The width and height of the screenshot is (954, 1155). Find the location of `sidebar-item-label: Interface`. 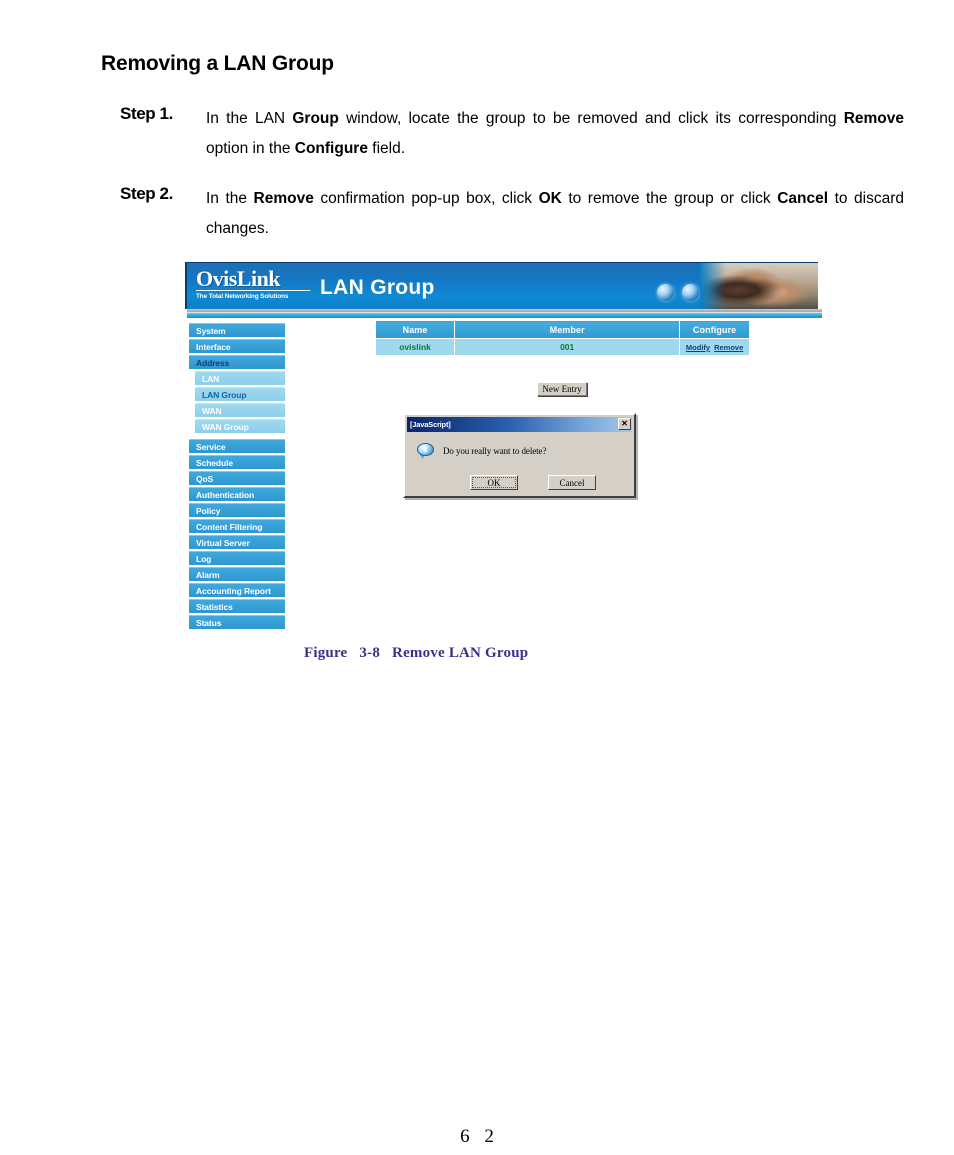

sidebar-item-label: Interface is located at coordinates (213, 347).